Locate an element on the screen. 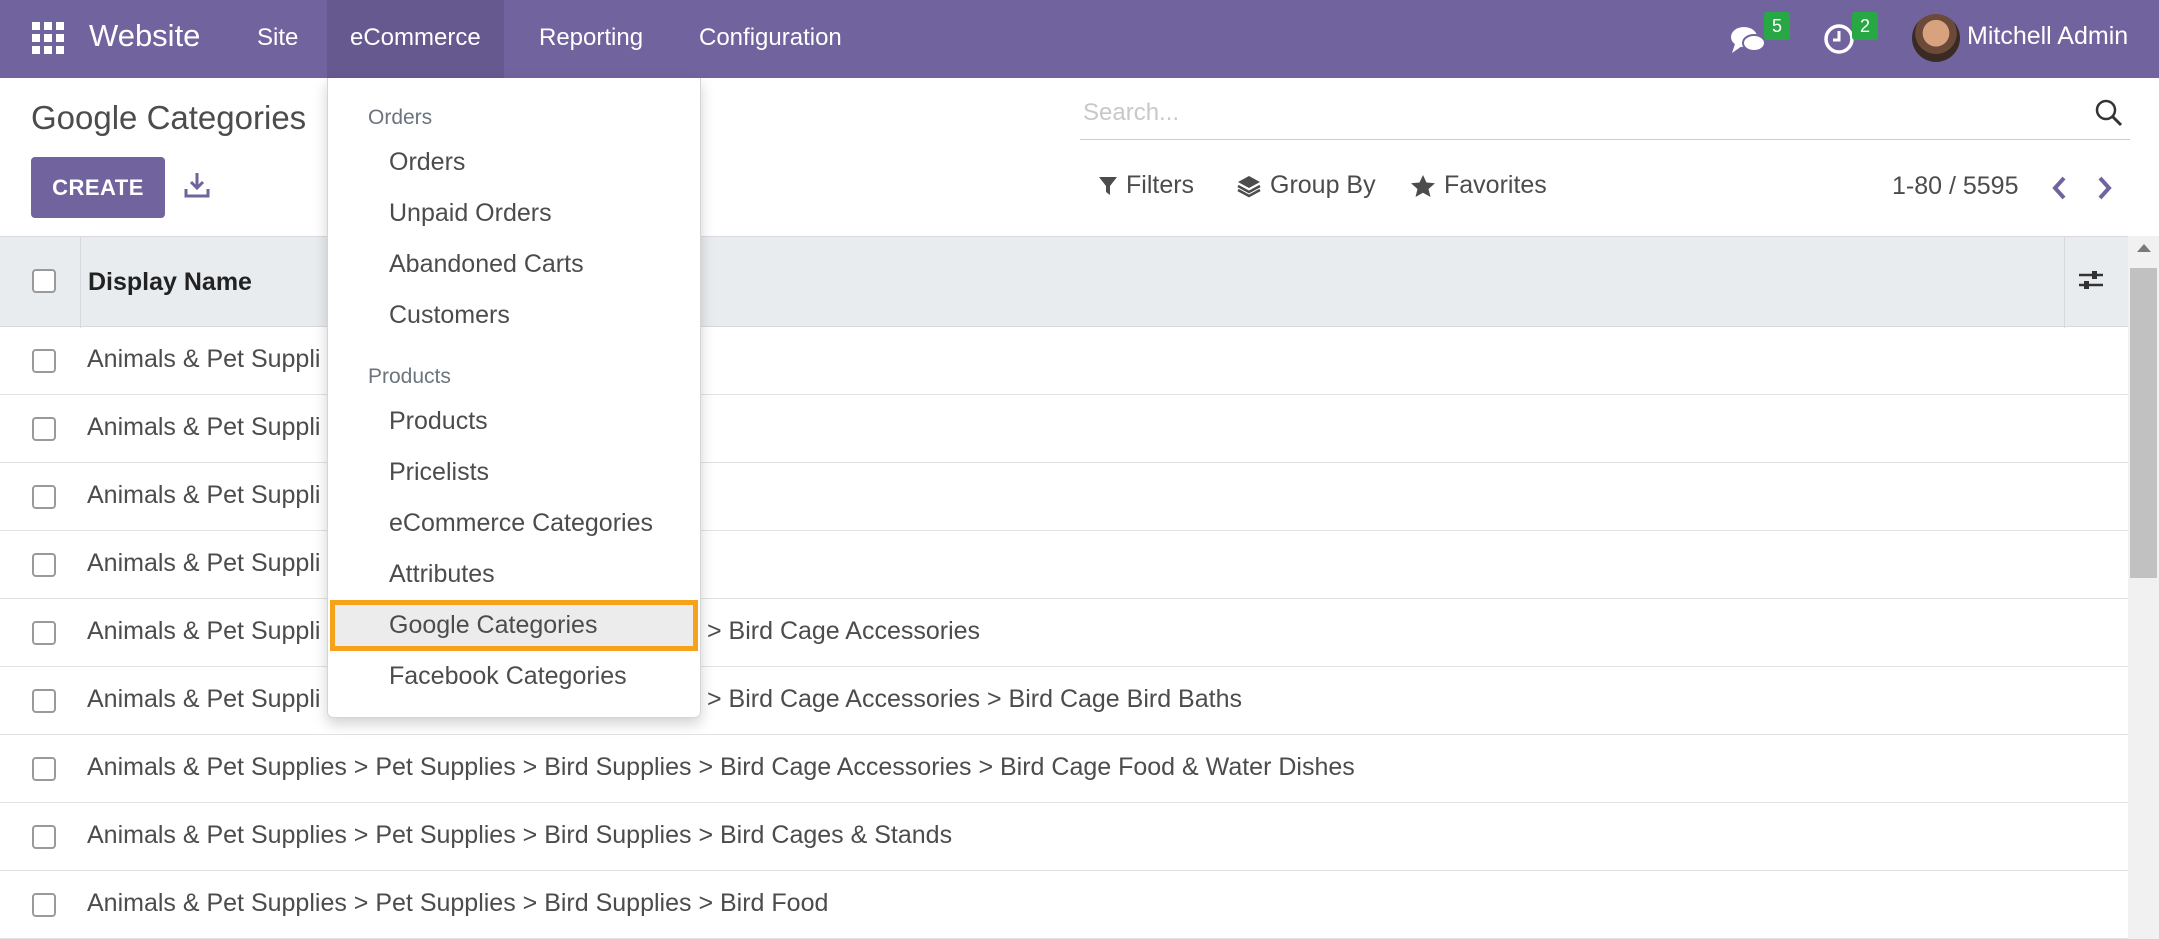  pager-previous-icon is located at coordinates (2060, 188).